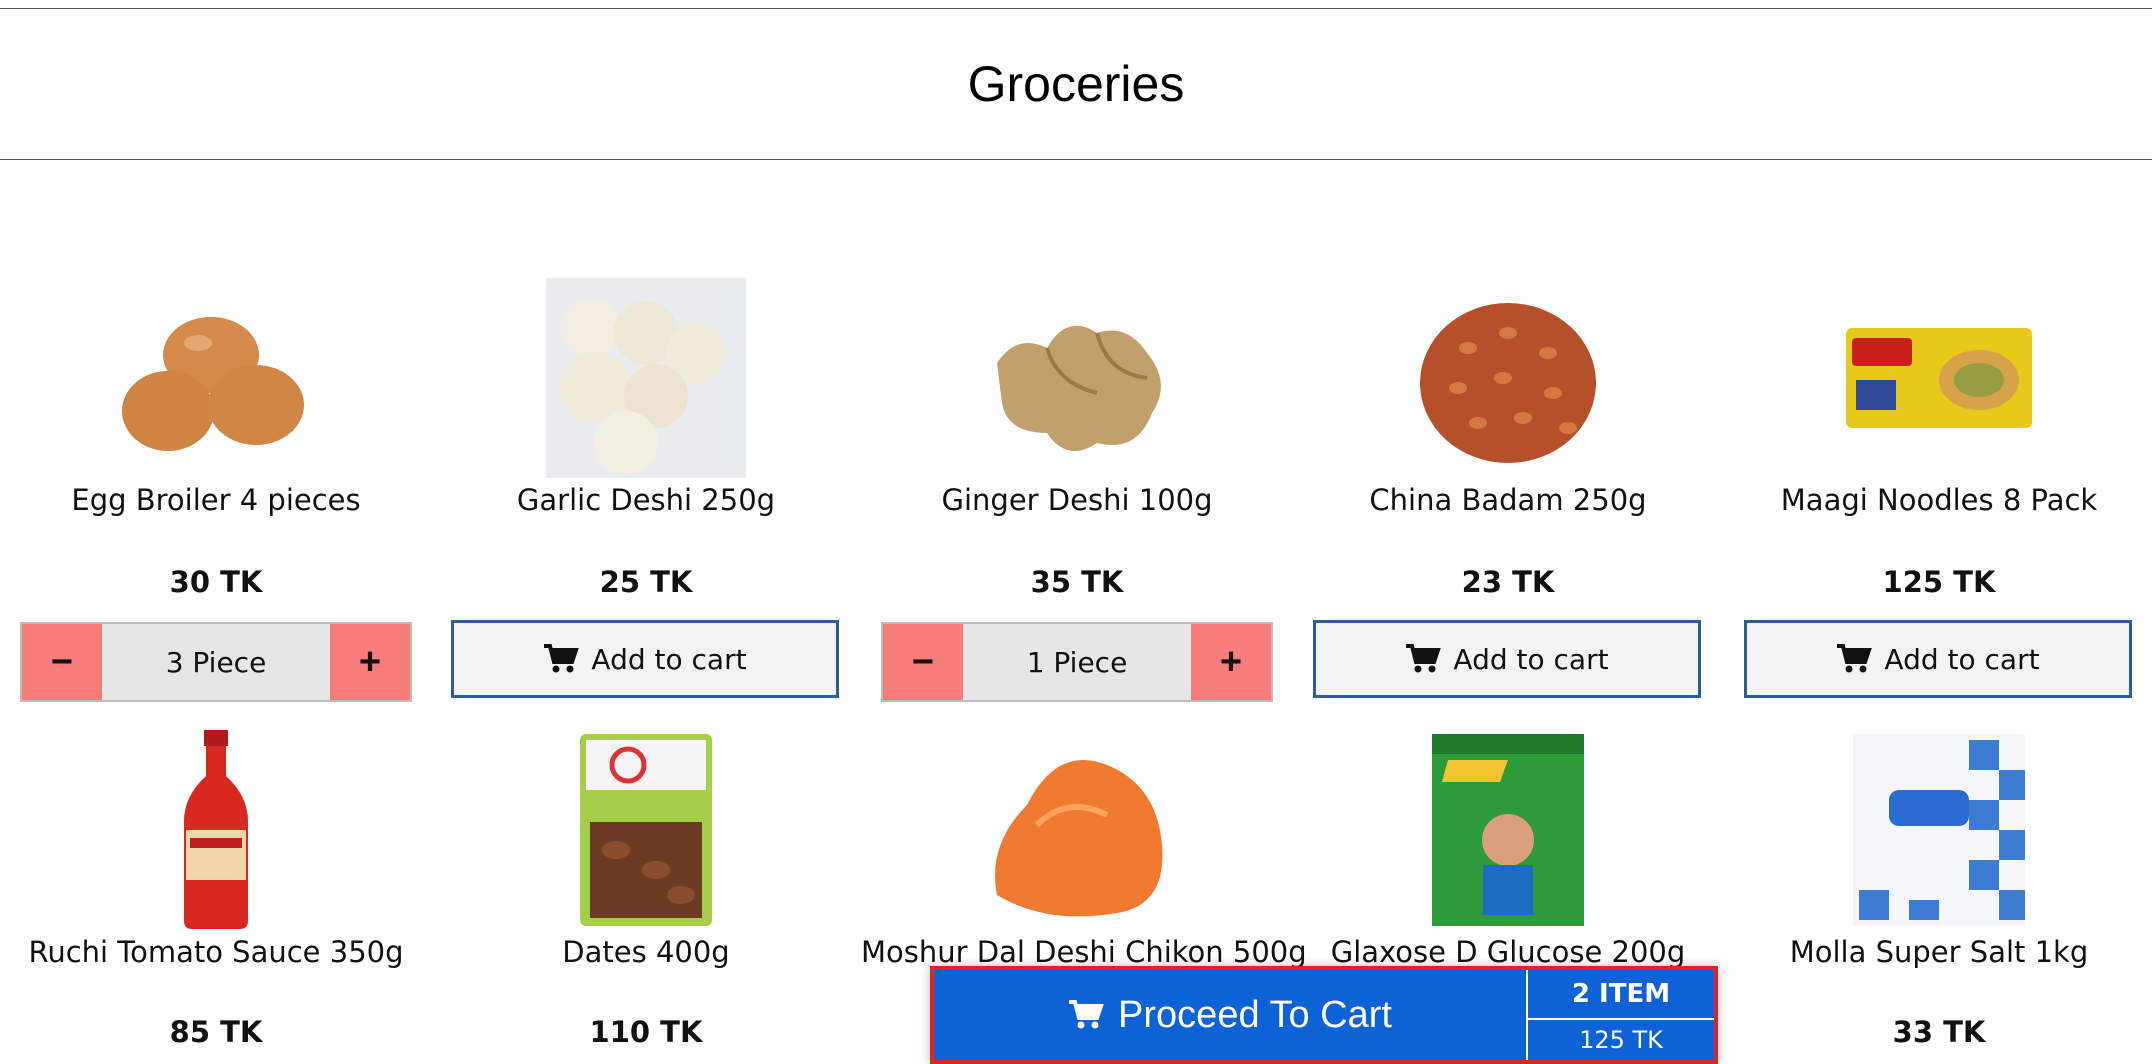 This screenshot has width=2152, height=1064. I want to click on product-image-garlic, so click(646, 378).